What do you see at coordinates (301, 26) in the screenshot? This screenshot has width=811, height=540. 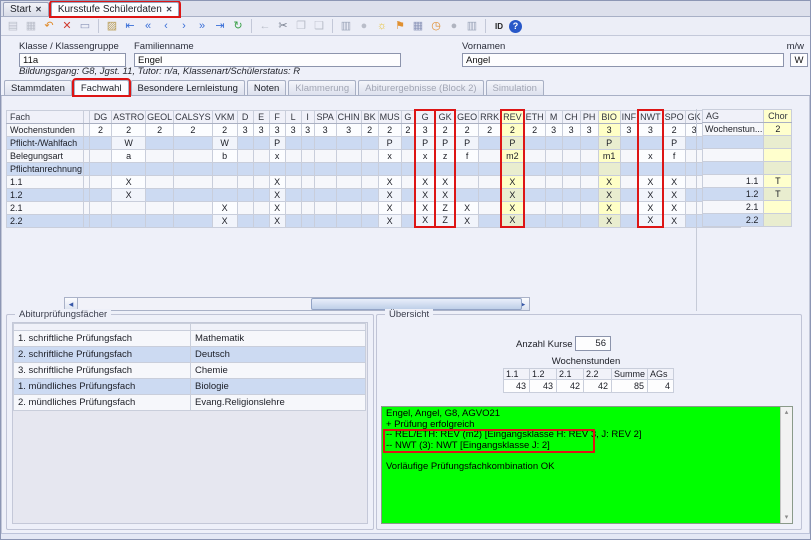 I see `copy-icon: ❐` at bounding box center [301, 26].